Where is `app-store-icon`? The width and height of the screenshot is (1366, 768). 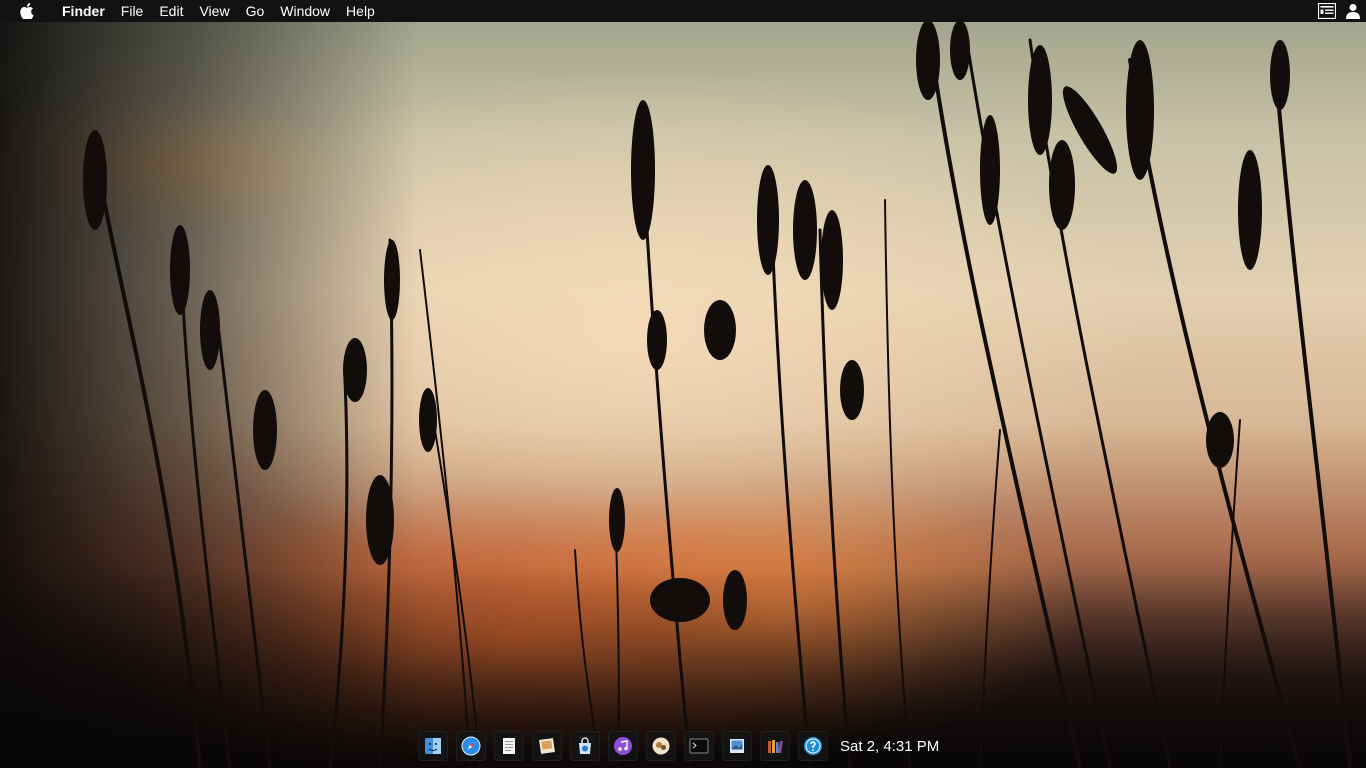
app-store-icon is located at coordinates (585, 746).